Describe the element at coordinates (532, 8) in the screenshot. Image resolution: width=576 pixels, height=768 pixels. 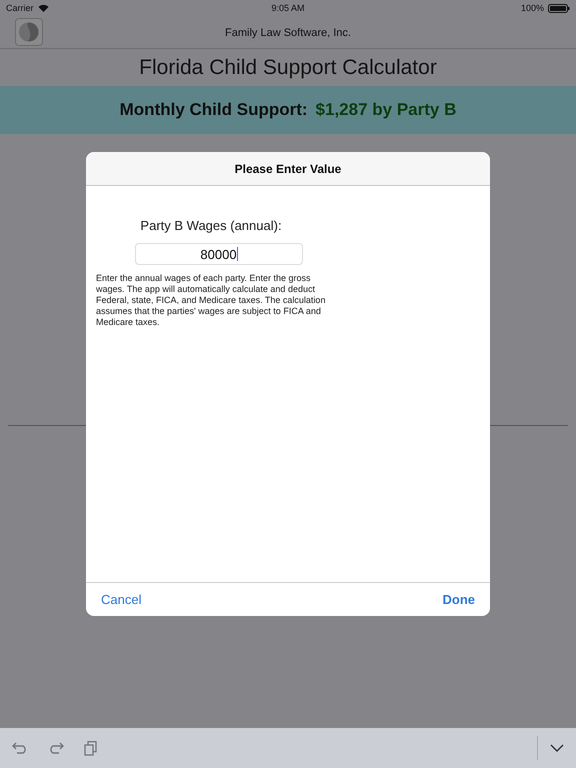
I see `battery-percent: 100%` at that location.